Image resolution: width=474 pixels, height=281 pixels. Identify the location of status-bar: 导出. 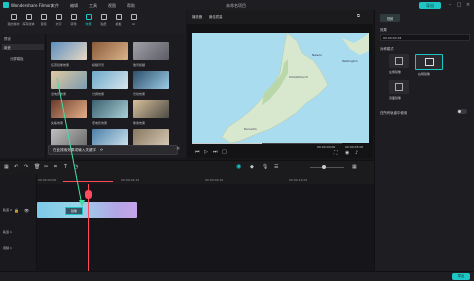
(237, 276).